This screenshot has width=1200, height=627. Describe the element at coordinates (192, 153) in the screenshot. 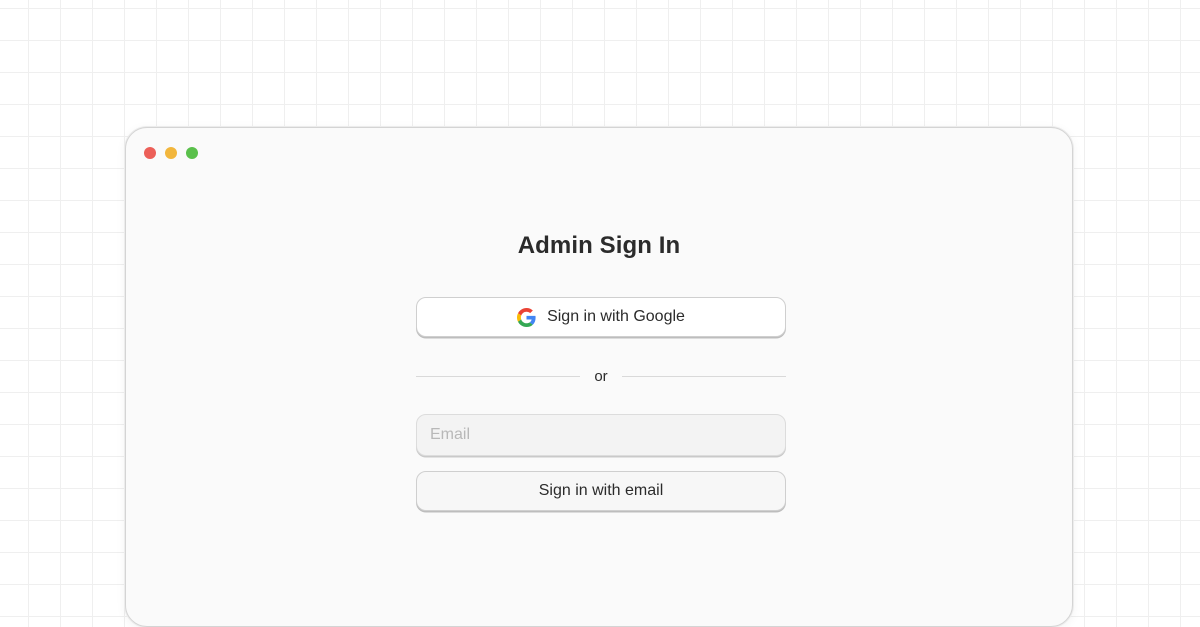

I see `maximize-window-button` at that location.